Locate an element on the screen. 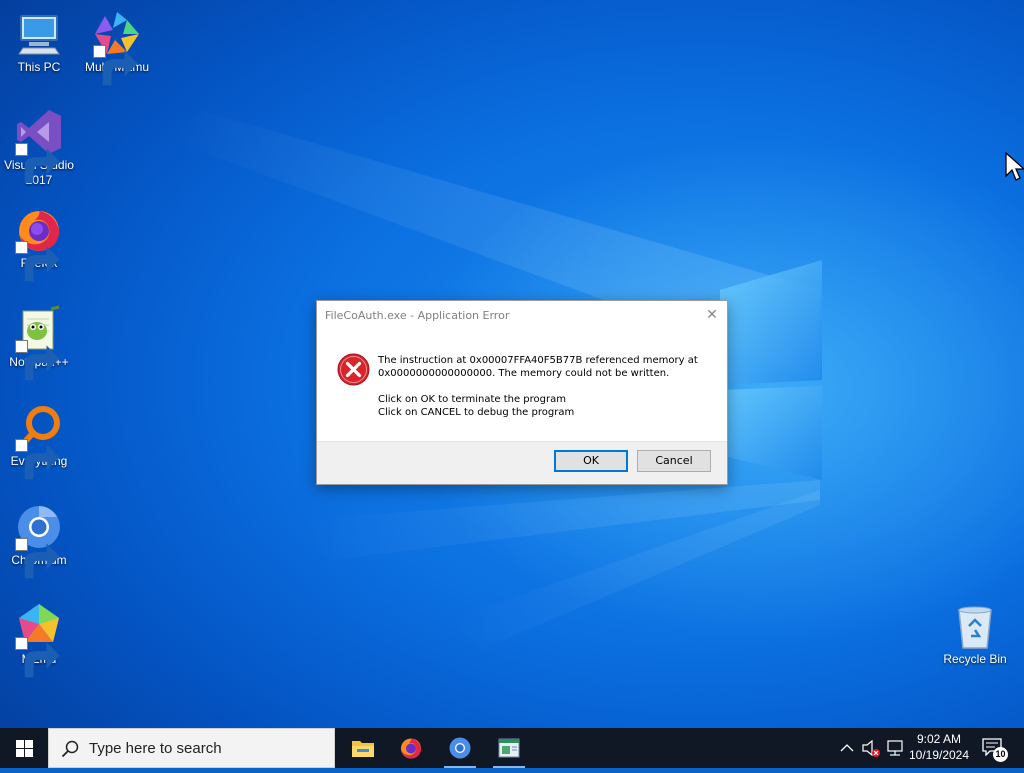 This screenshot has height=773, width=1024. action-center-button: 10 is located at coordinates (995, 750).